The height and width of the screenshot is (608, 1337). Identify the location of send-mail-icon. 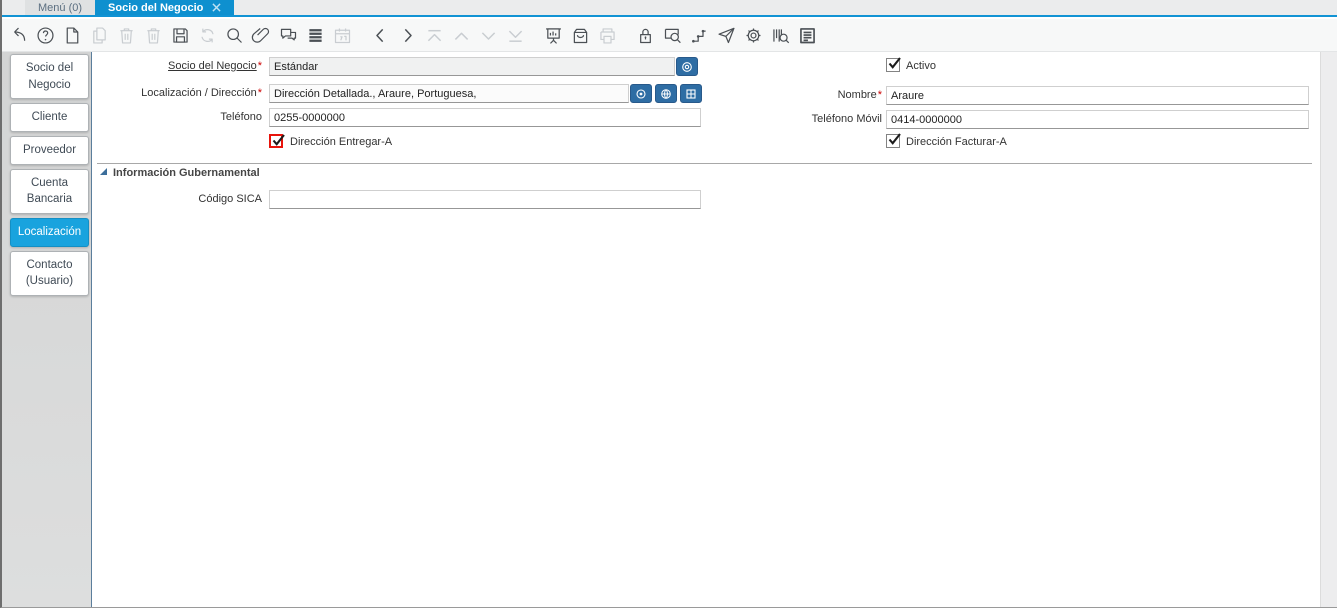
(726, 35).